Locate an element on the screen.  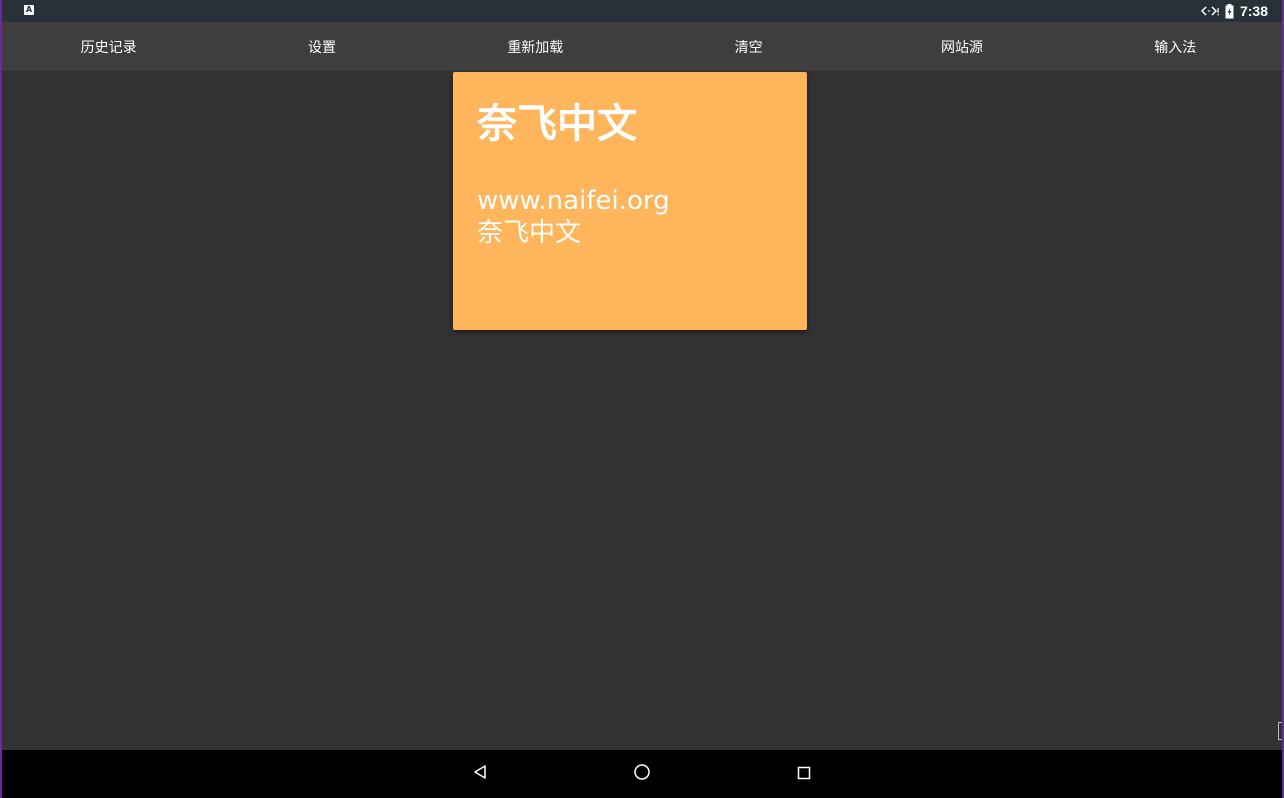
app-notification-icon: A is located at coordinates (29, 10).